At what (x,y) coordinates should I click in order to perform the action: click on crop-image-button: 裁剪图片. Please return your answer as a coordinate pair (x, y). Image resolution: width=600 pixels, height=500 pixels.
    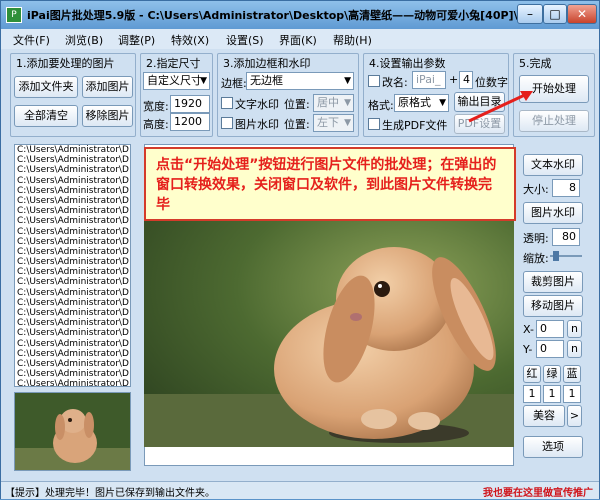
    Looking at the image, I should click on (553, 282).